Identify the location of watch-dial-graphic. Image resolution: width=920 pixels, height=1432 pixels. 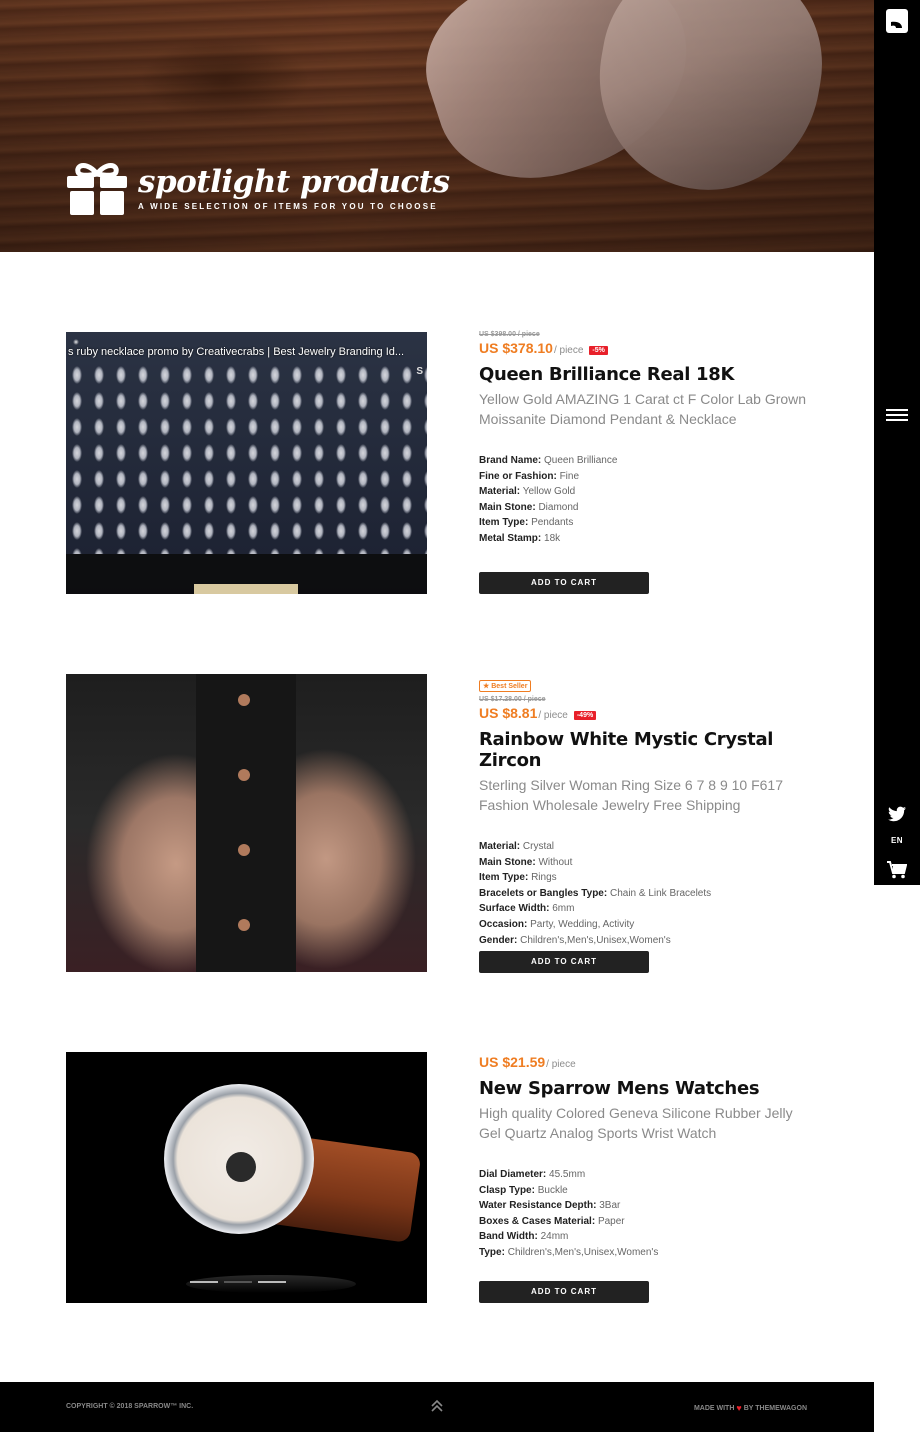
(241, 1167).